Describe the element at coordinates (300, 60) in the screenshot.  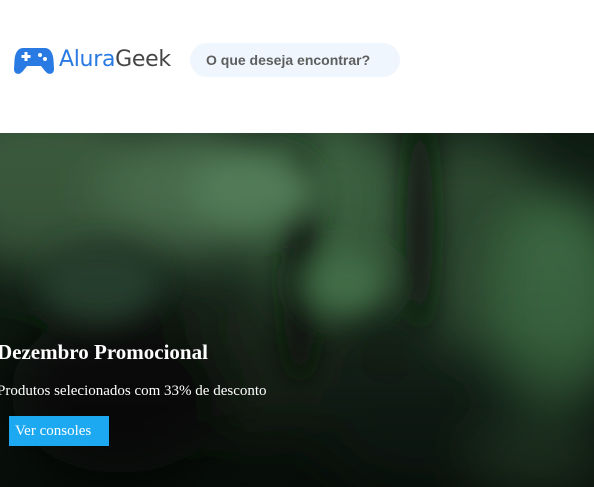
I see `search-input` at that location.